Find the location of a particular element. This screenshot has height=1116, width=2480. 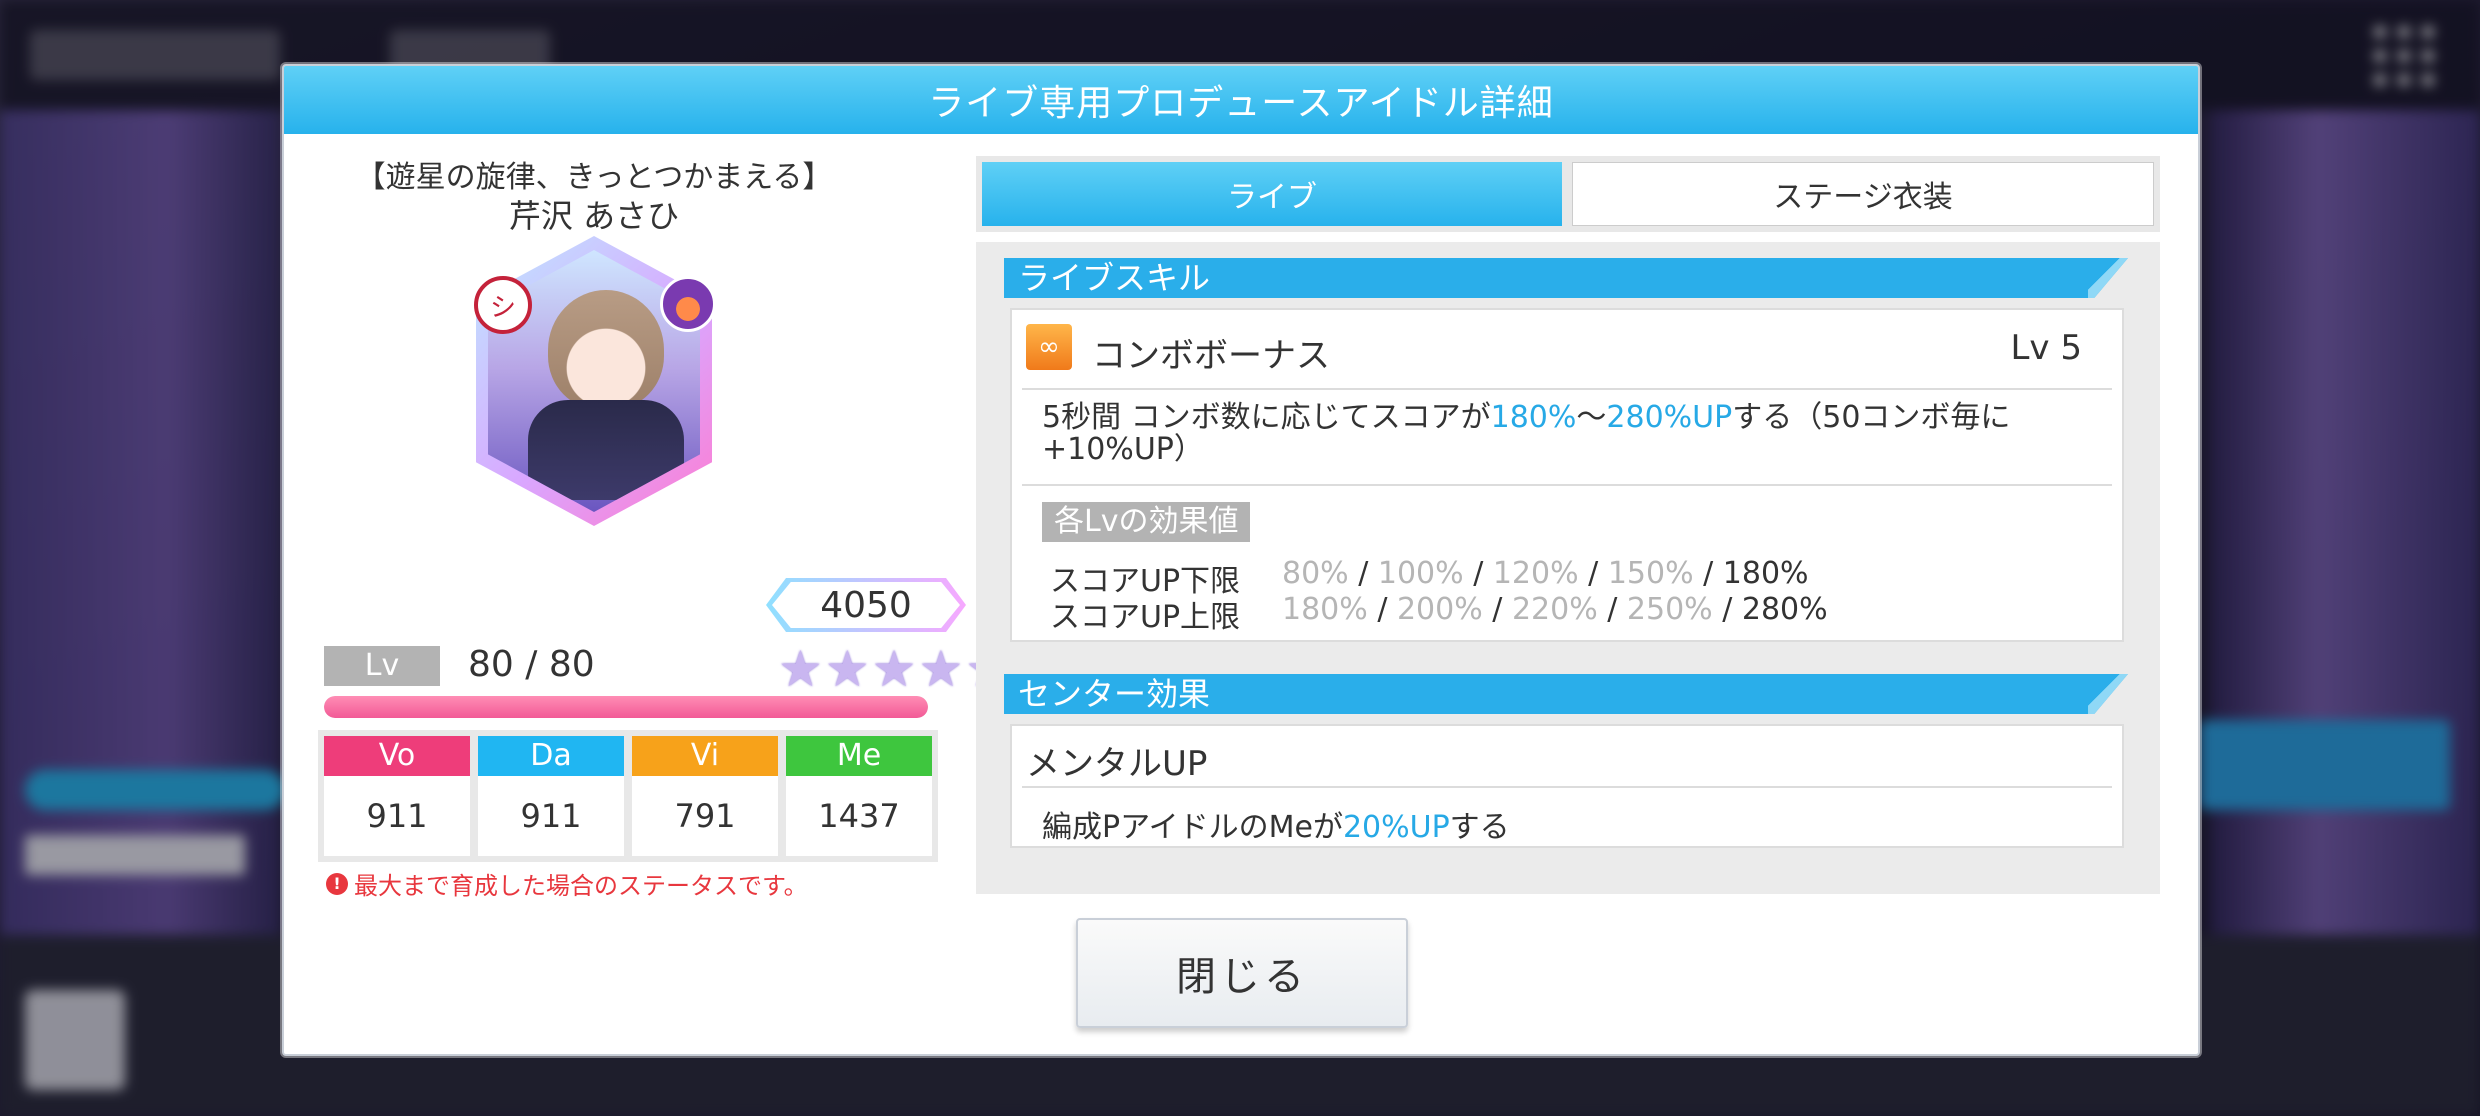

stats-table: Vo 911 Da 911 Vi 791 Me 1437 is located at coordinates (628, 796).